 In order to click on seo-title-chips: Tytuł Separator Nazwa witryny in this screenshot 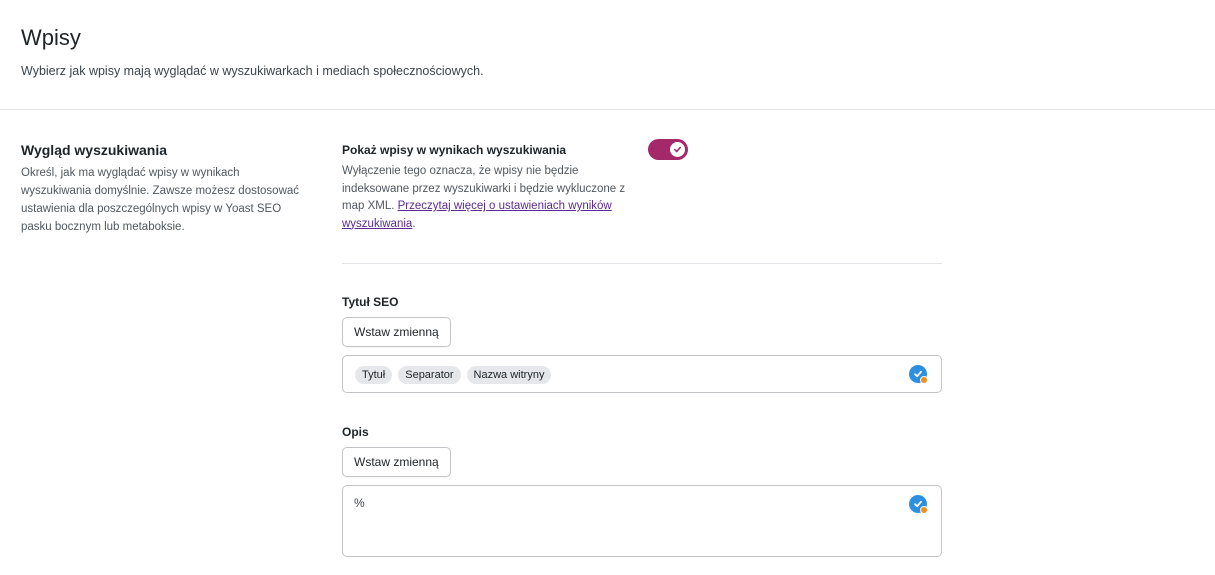, I will do `click(453, 375)`.